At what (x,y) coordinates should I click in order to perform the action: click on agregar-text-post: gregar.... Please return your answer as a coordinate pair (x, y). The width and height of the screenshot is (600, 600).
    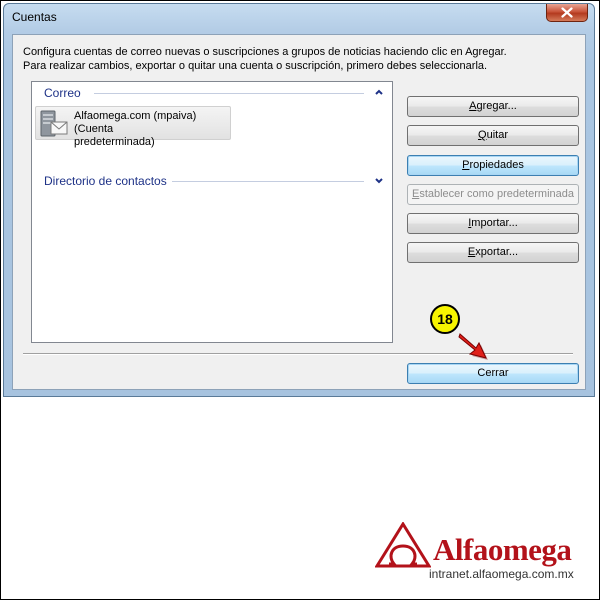
    Looking at the image, I should click on (496, 106).